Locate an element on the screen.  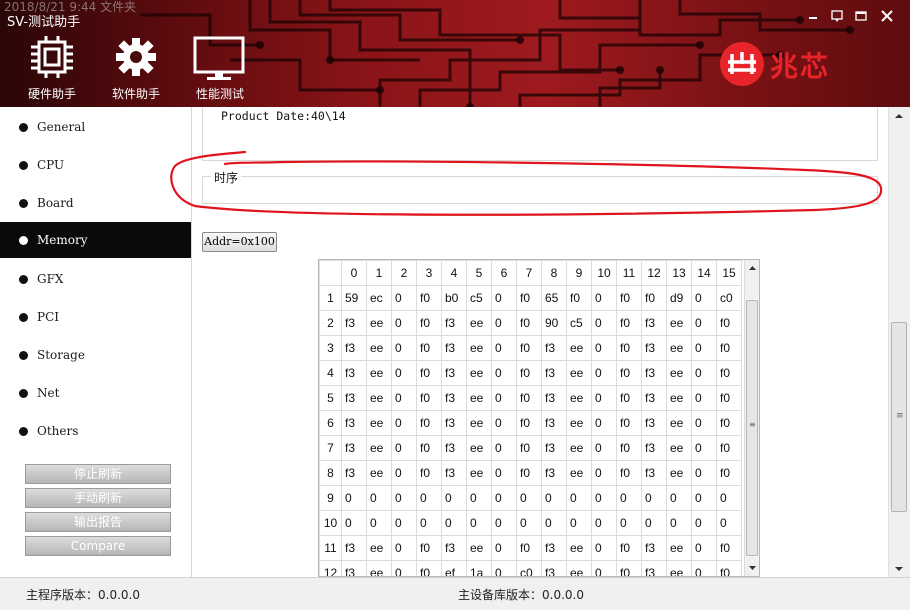
sidebar-item-net: Net is located at coordinates (95, 393).